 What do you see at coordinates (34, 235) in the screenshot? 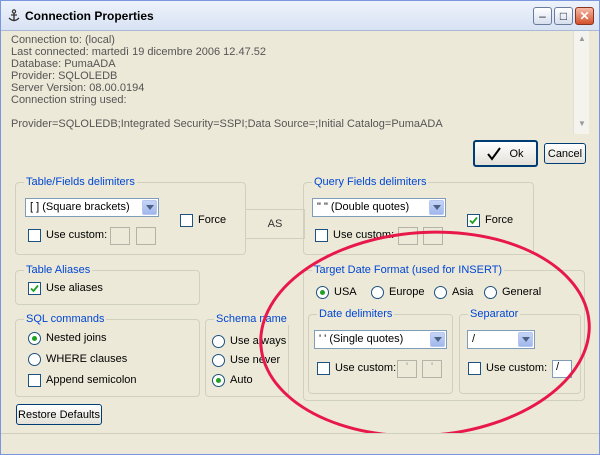
I see `table-use-custom-checkbox` at bounding box center [34, 235].